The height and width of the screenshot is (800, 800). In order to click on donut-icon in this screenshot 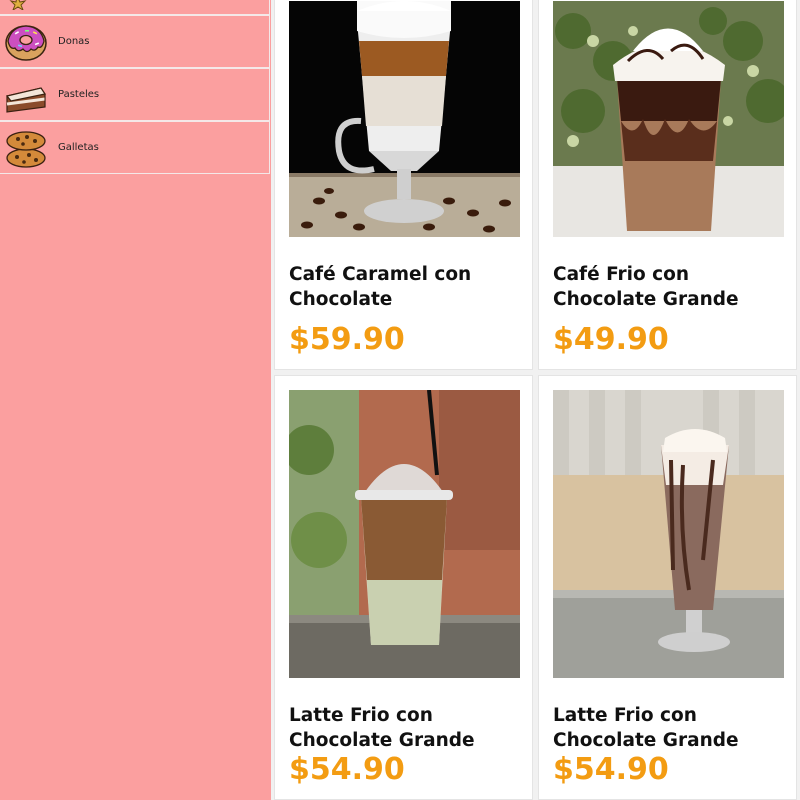, I will do `click(26, 42)`.